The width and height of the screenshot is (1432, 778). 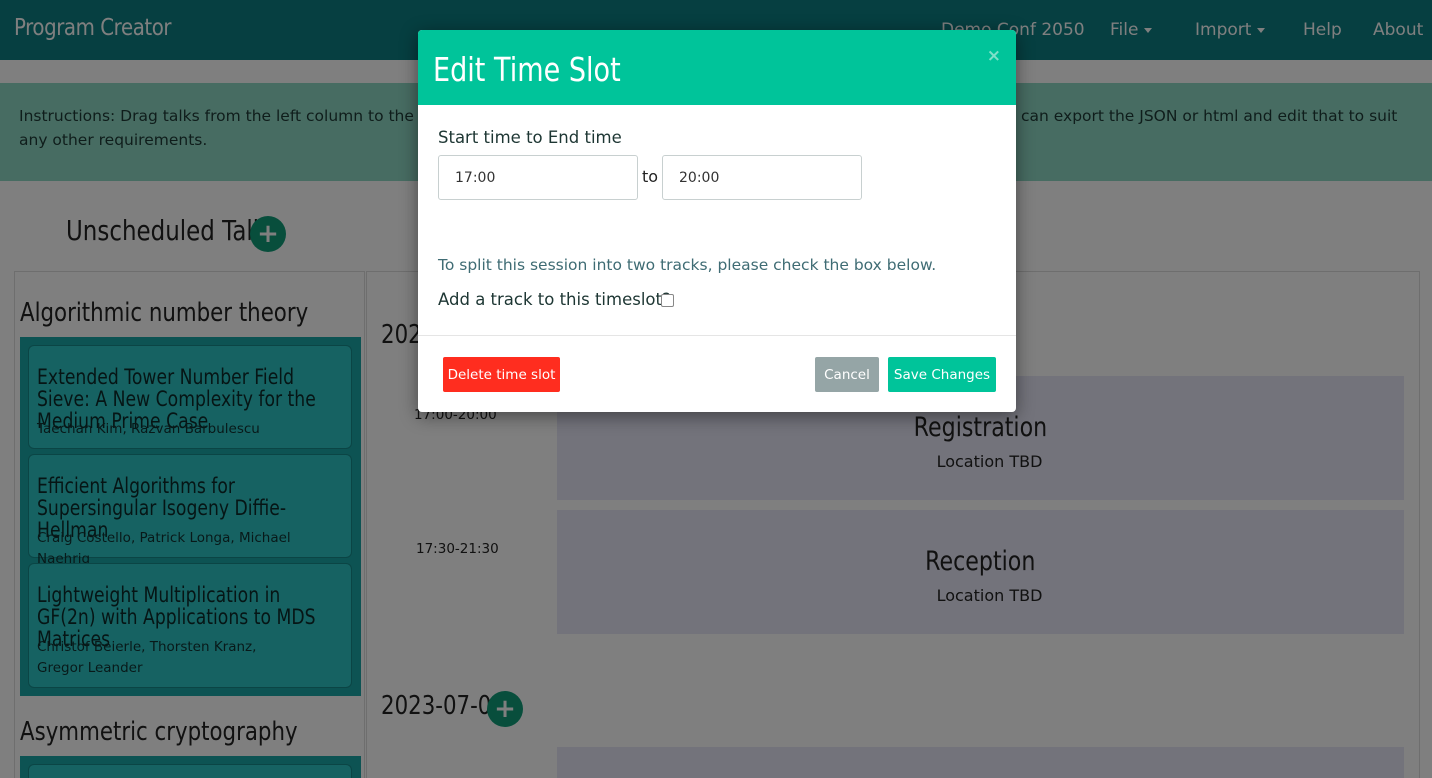 What do you see at coordinates (762, 177) in the screenshot?
I see `end-time-input` at bounding box center [762, 177].